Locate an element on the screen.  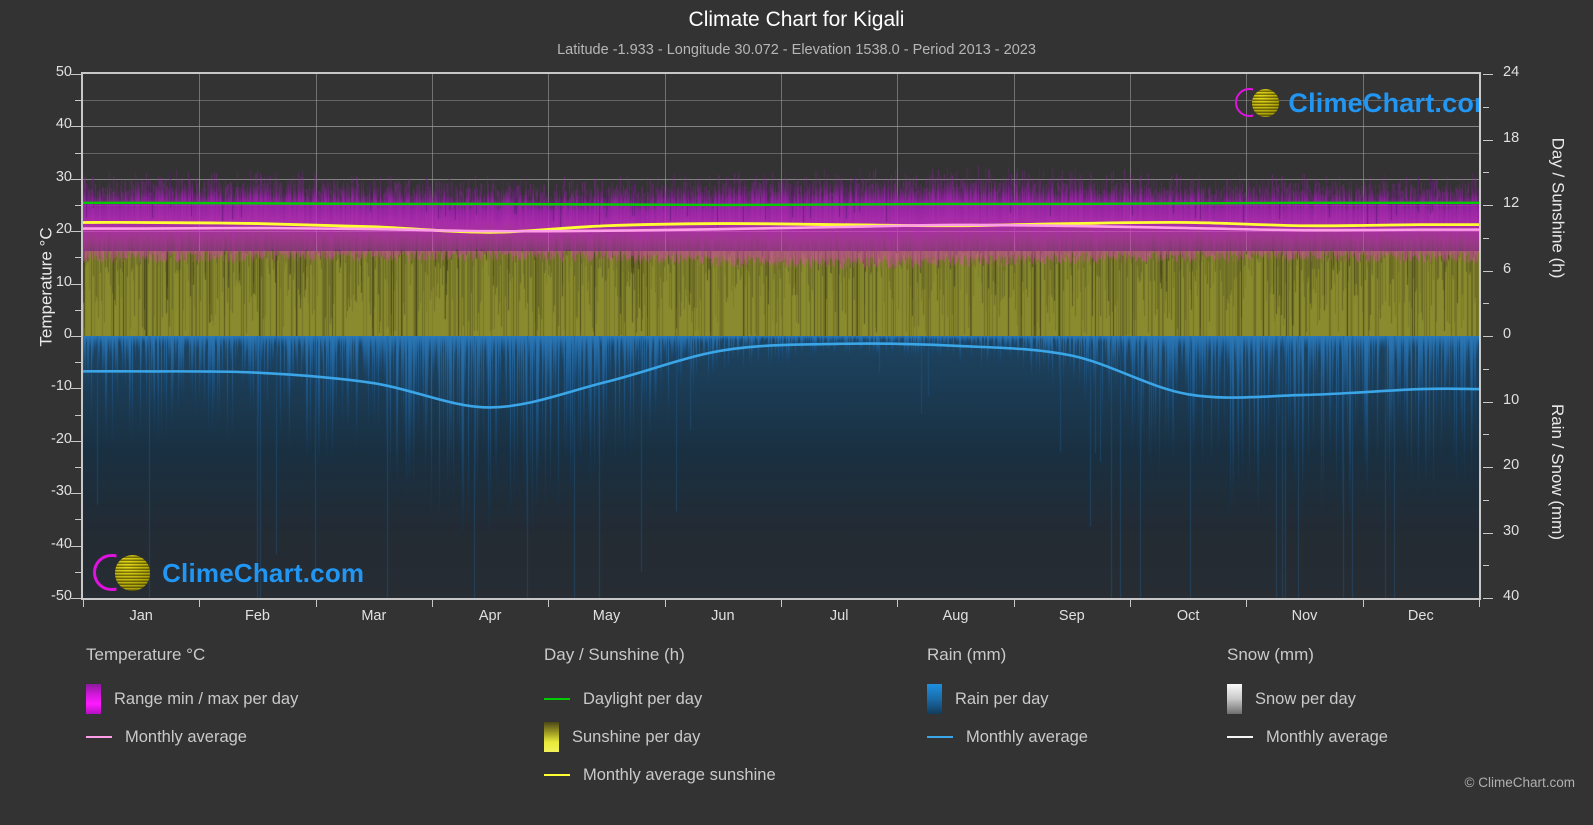
x-axis-tick: Aug is located at coordinates (955, 616).